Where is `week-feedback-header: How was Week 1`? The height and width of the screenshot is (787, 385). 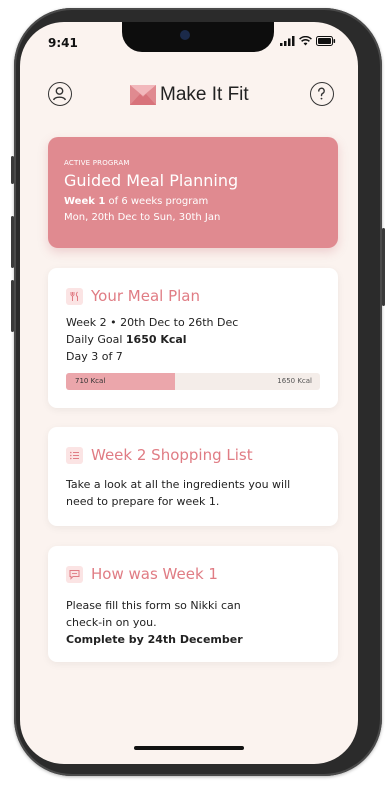 week-feedback-header: How was Week 1 is located at coordinates (142, 574).